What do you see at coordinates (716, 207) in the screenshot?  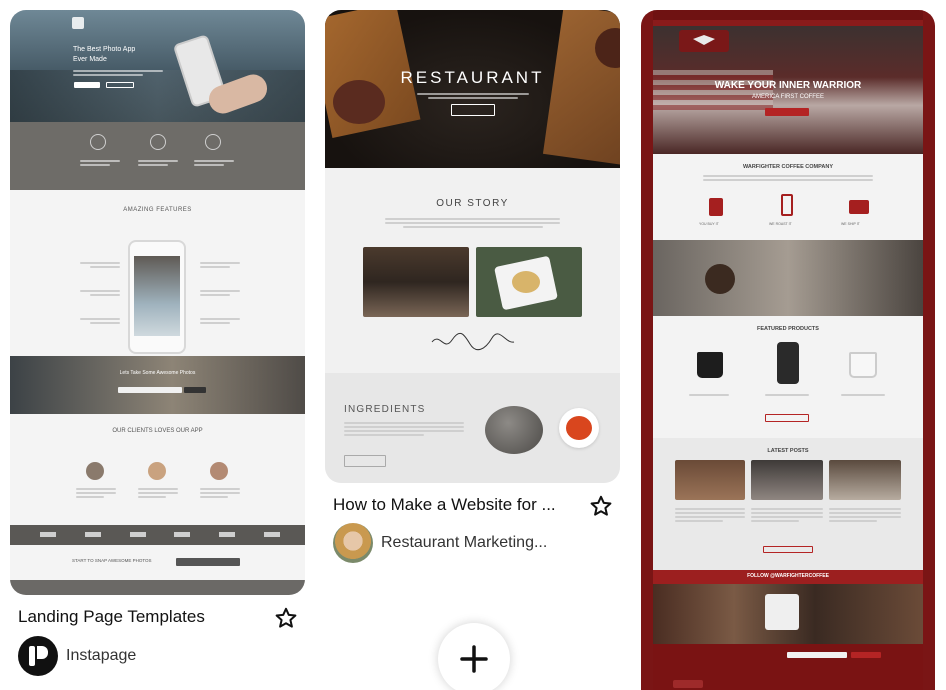 I see `coffee-bag-icon` at bounding box center [716, 207].